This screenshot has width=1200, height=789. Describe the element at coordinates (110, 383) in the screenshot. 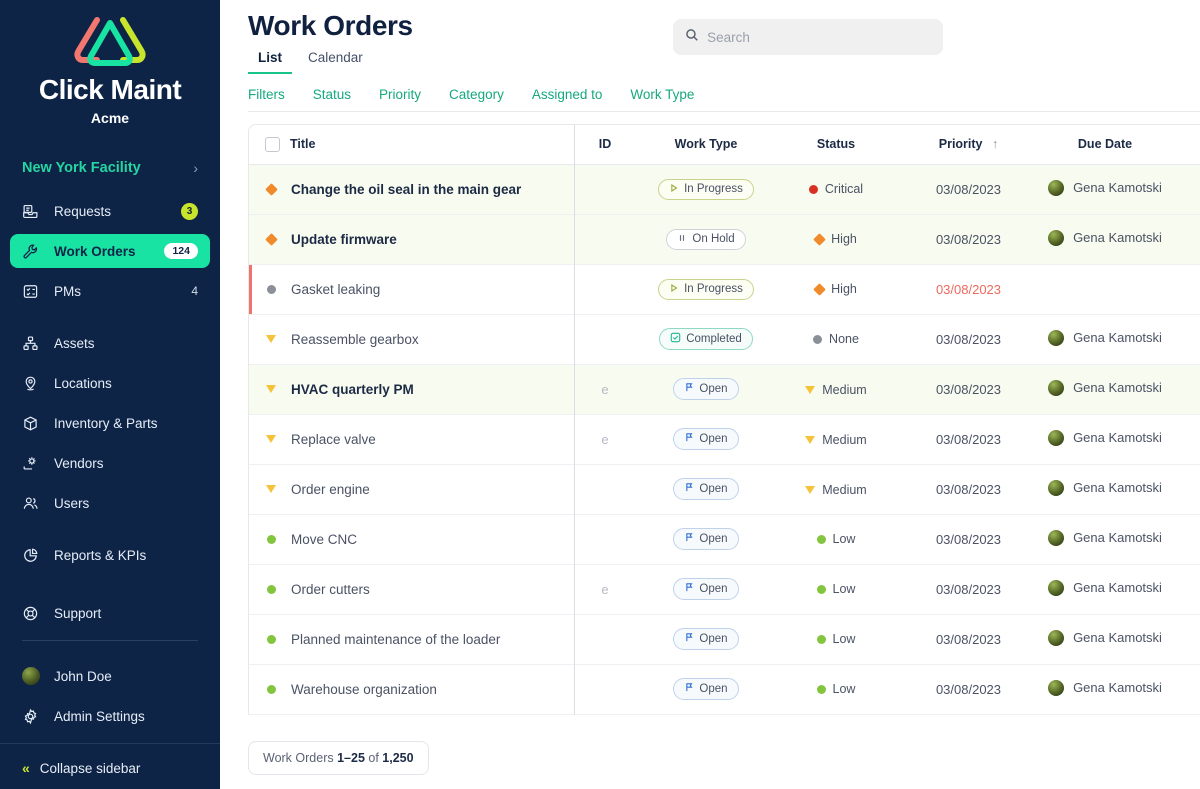

I see `sidebar-item-locations: Locations` at that location.